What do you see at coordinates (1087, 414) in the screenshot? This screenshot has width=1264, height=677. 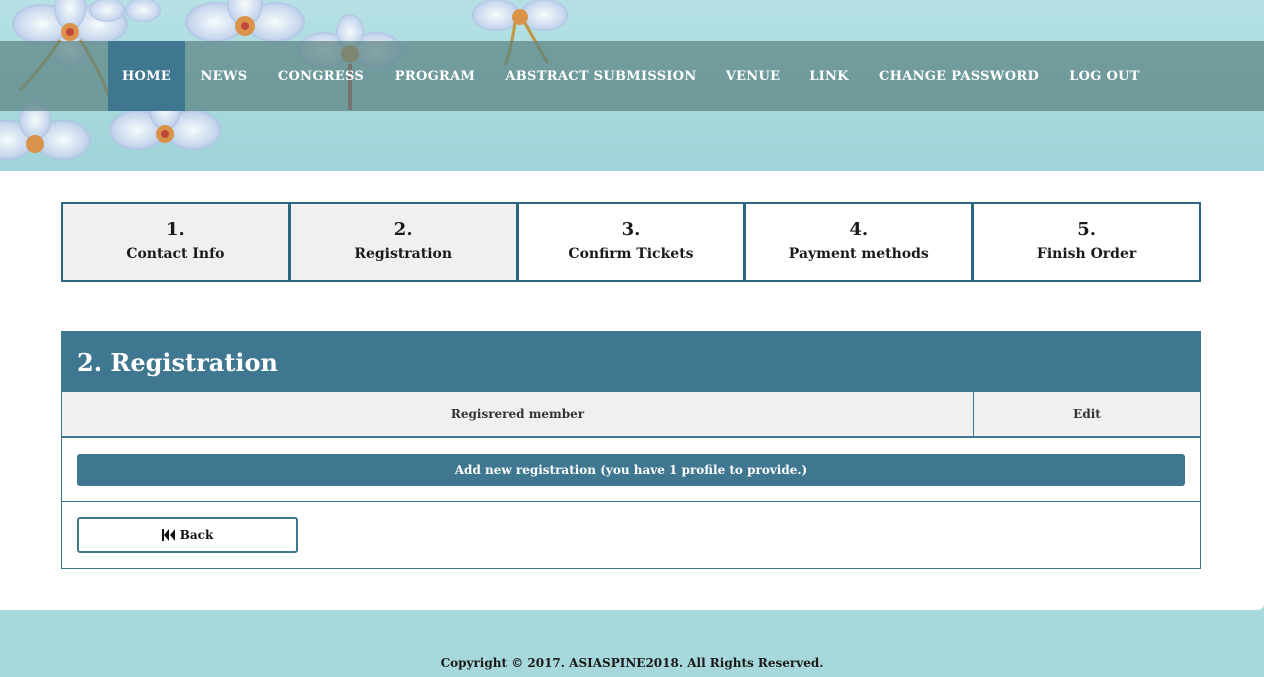 I see `column-edit: Edit` at bounding box center [1087, 414].